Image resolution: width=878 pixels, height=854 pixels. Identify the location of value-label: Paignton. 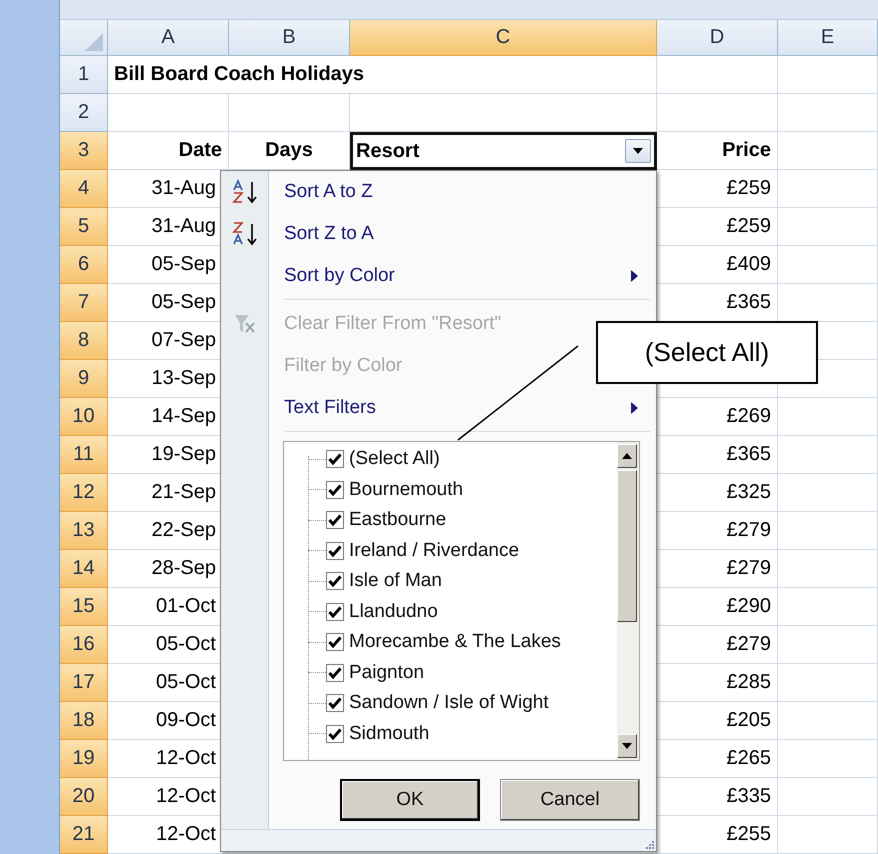
(386, 673).